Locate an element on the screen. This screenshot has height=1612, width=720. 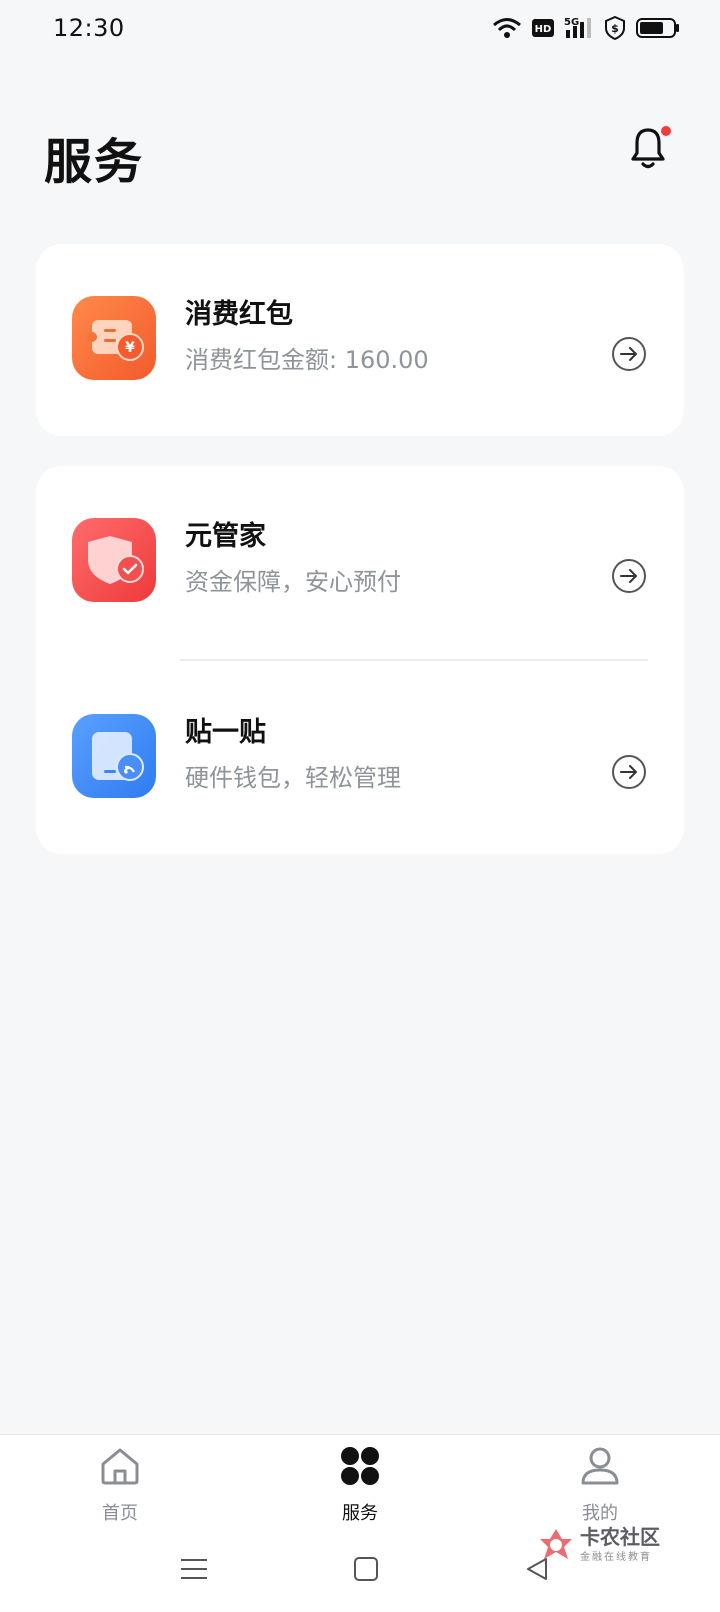
nav-services: 服务 is located at coordinates (360, 1485).